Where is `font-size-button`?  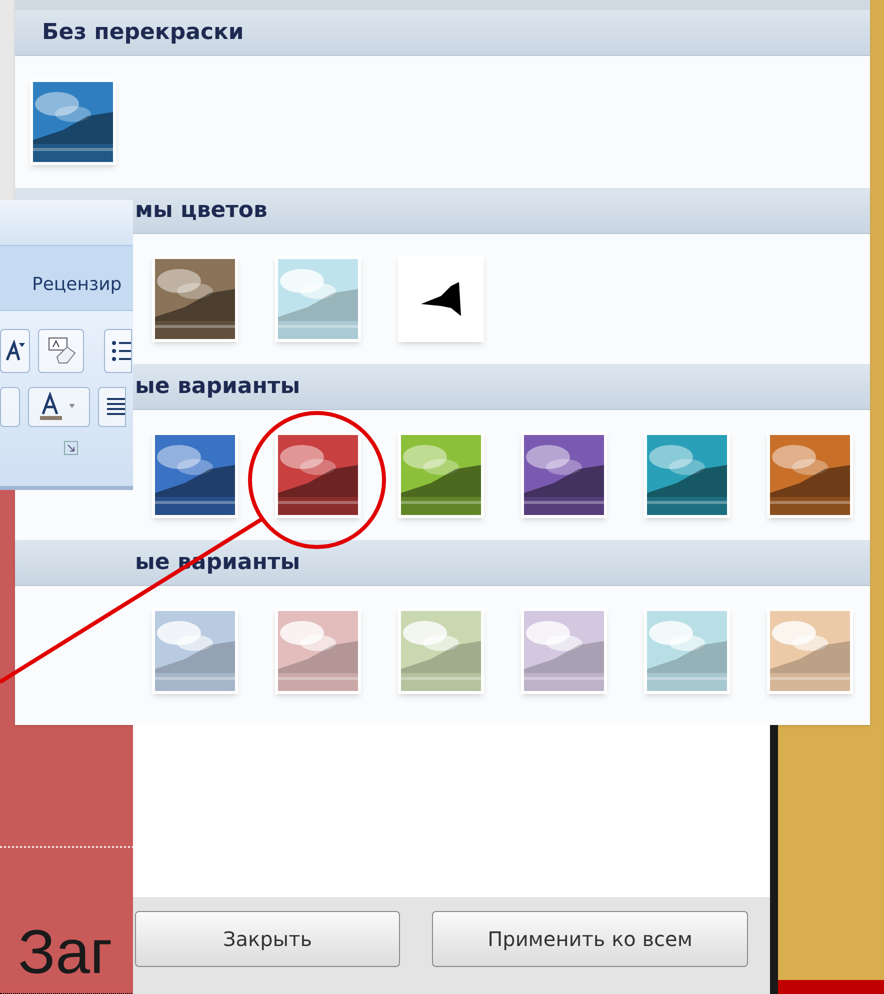
font-size-button is located at coordinates (15, 351).